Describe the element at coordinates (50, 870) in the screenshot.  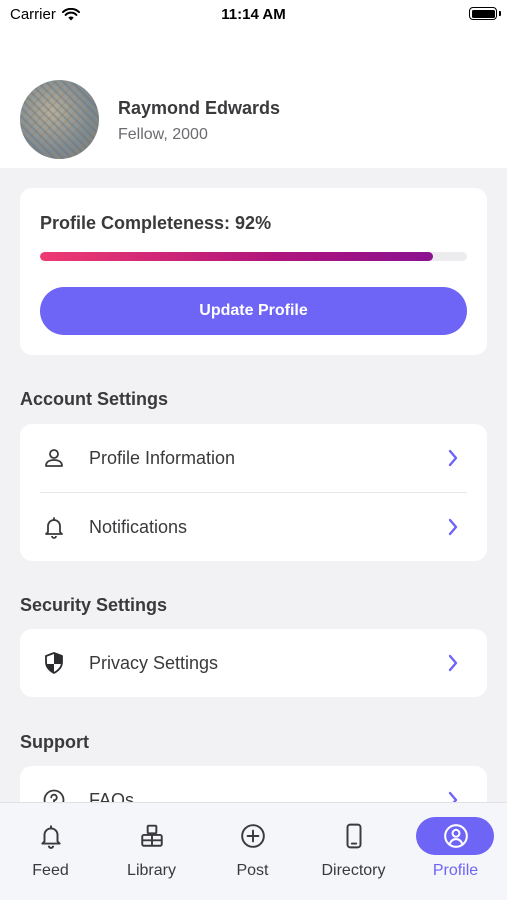
I see `tab-label: Feed` at that location.